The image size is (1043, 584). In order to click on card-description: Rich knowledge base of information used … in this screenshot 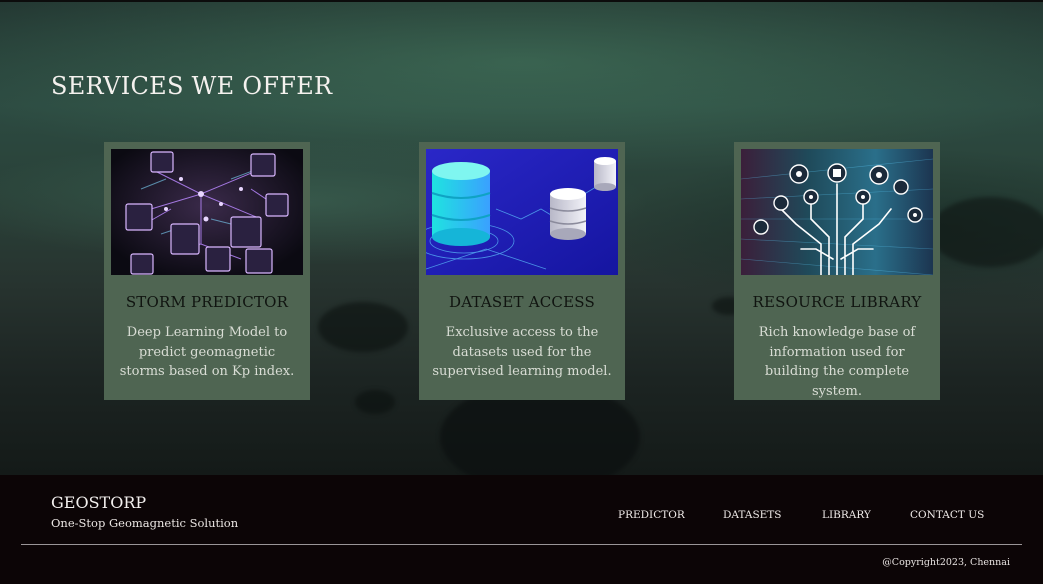, I will do `click(837, 362)`.